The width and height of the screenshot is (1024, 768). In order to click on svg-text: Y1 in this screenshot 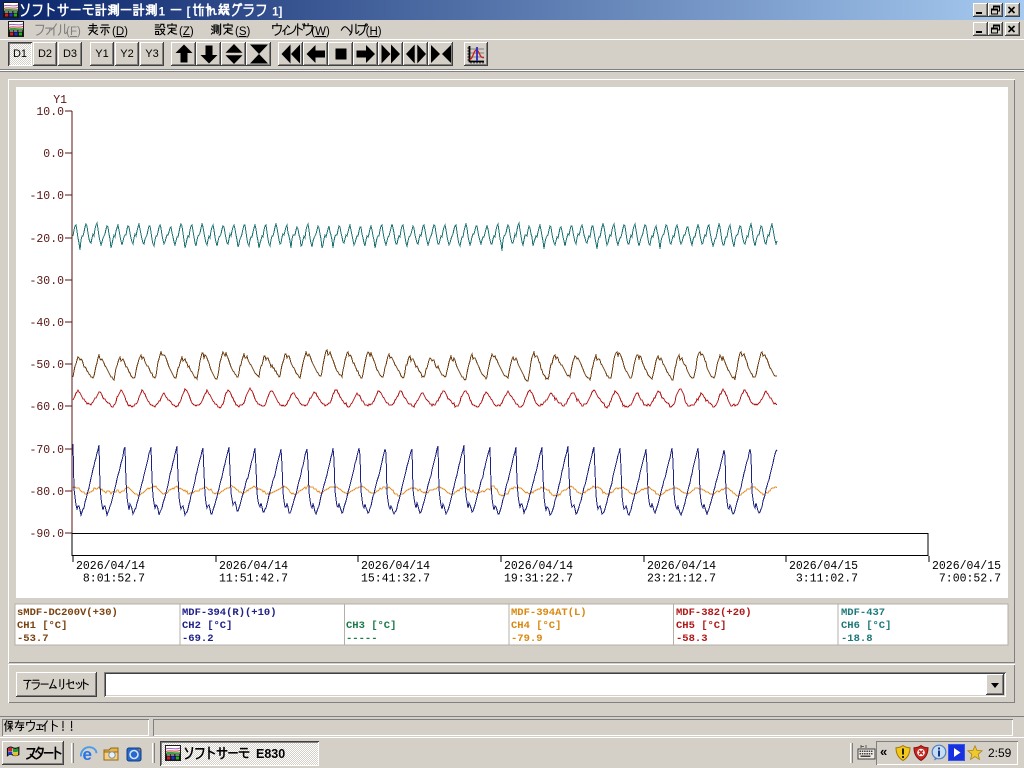, I will do `click(60, 100)`.